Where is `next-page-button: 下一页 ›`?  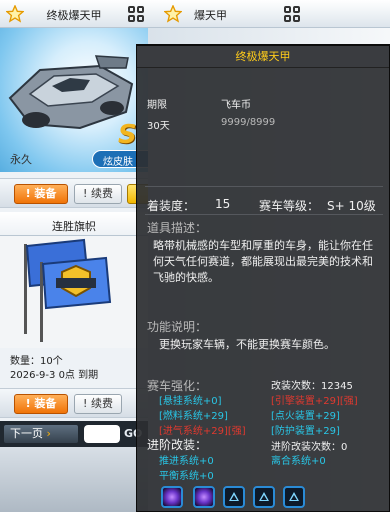 next-page-button: 下一页 › is located at coordinates (41, 434).